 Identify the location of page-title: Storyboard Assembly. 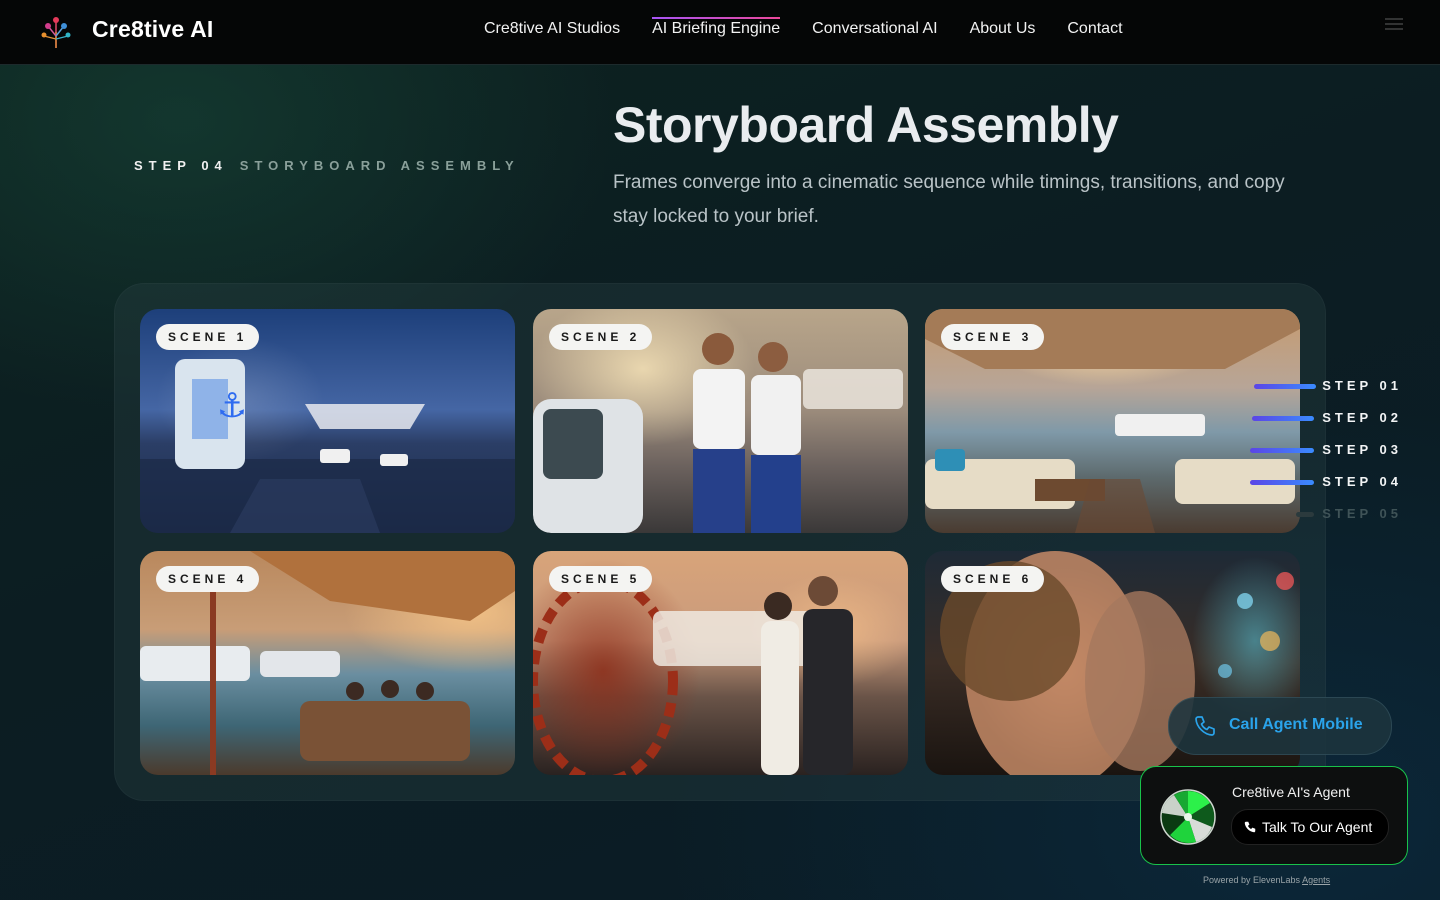
(866, 125).